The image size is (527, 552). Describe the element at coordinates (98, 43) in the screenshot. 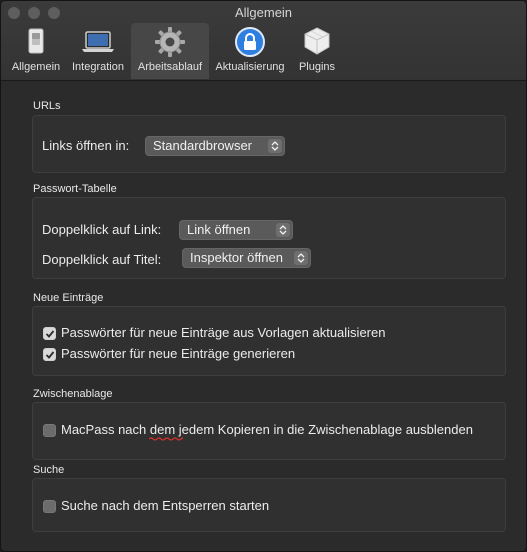

I see `laptop-icon` at that location.